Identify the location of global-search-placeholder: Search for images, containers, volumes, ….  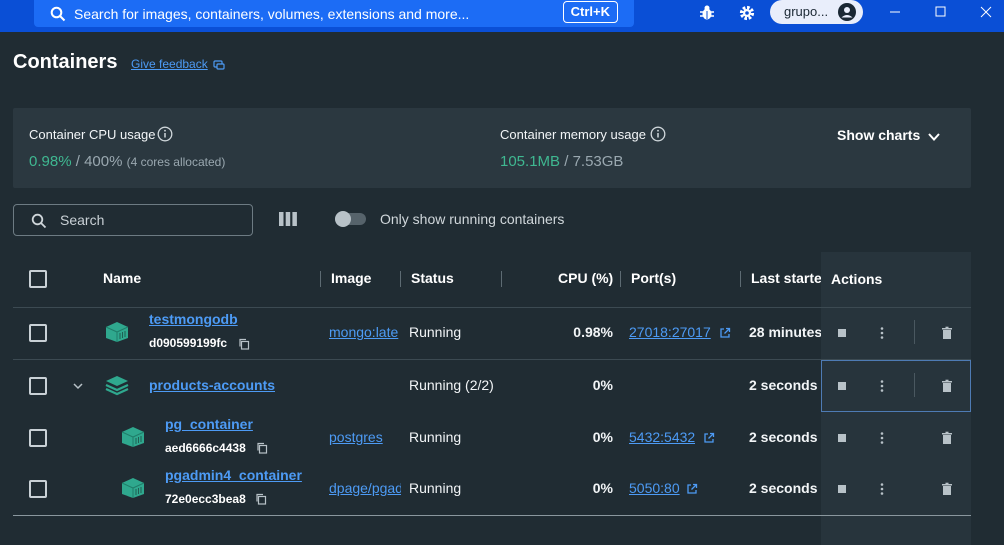
(272, 13).